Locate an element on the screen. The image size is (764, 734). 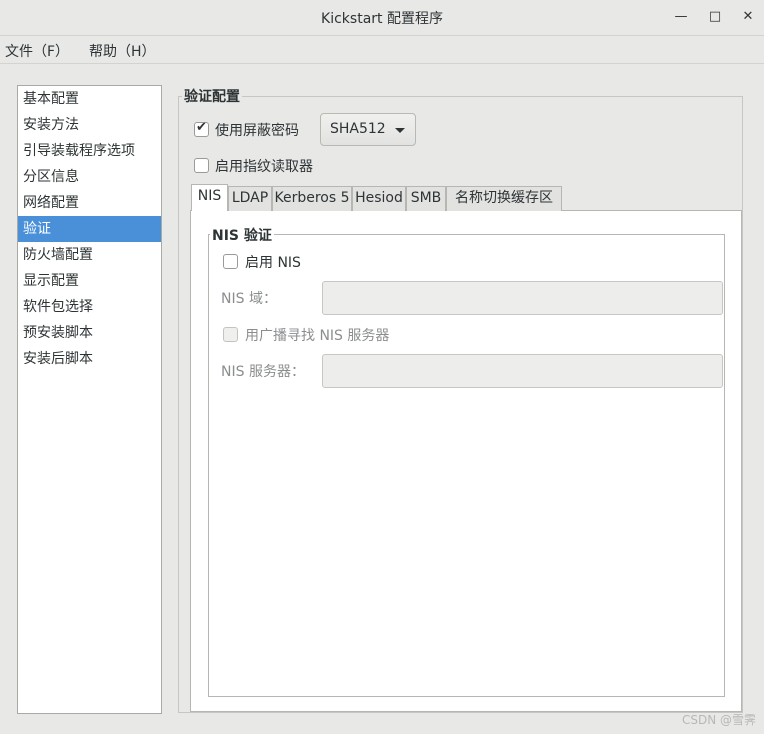
title-bar: Kickstart 配置程序 — □ ✕ is located at coordinates (382, 18).